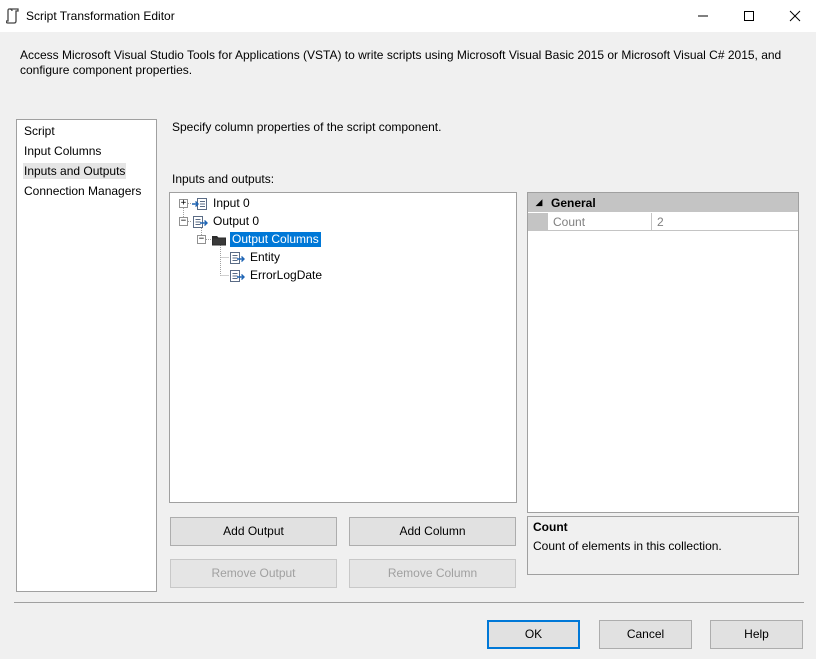  Describe the element at coordinates (75, 171) in the screenshot. I see `sidebar-item-inputs-and-outputs: Inputs and Outputs` at that location.